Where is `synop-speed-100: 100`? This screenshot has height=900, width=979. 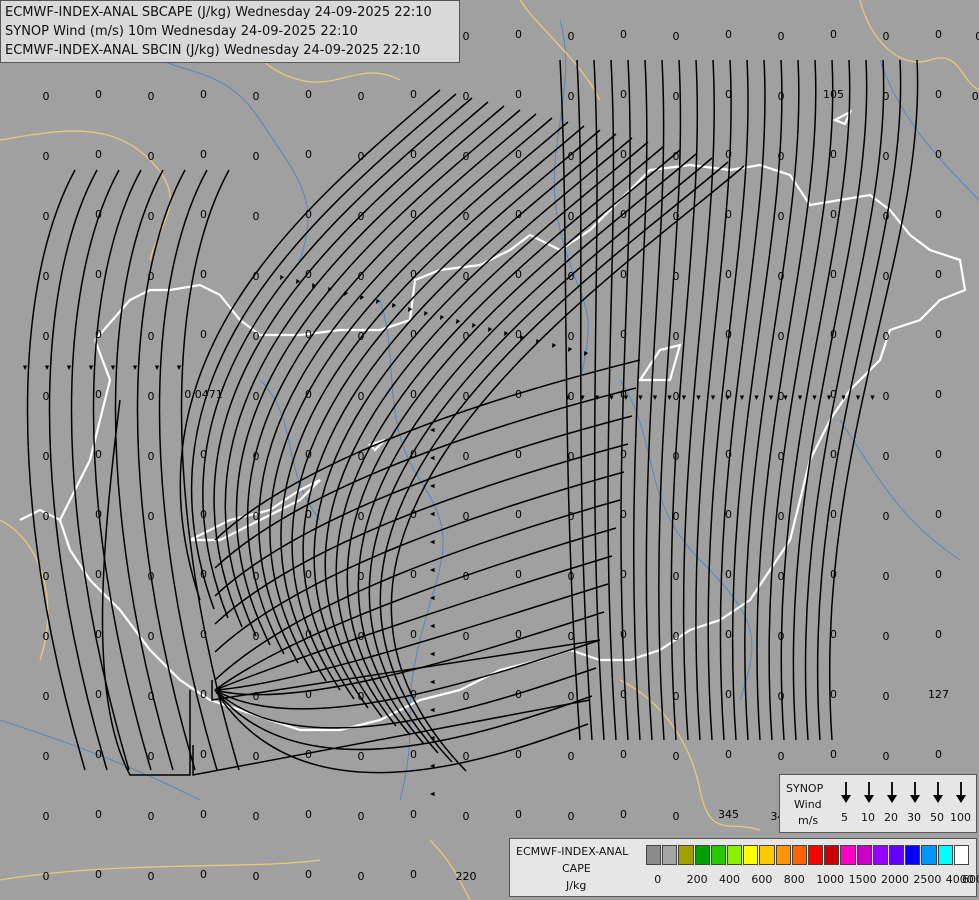 synop-speed-100: 100 is located at coordinates (960, 817).